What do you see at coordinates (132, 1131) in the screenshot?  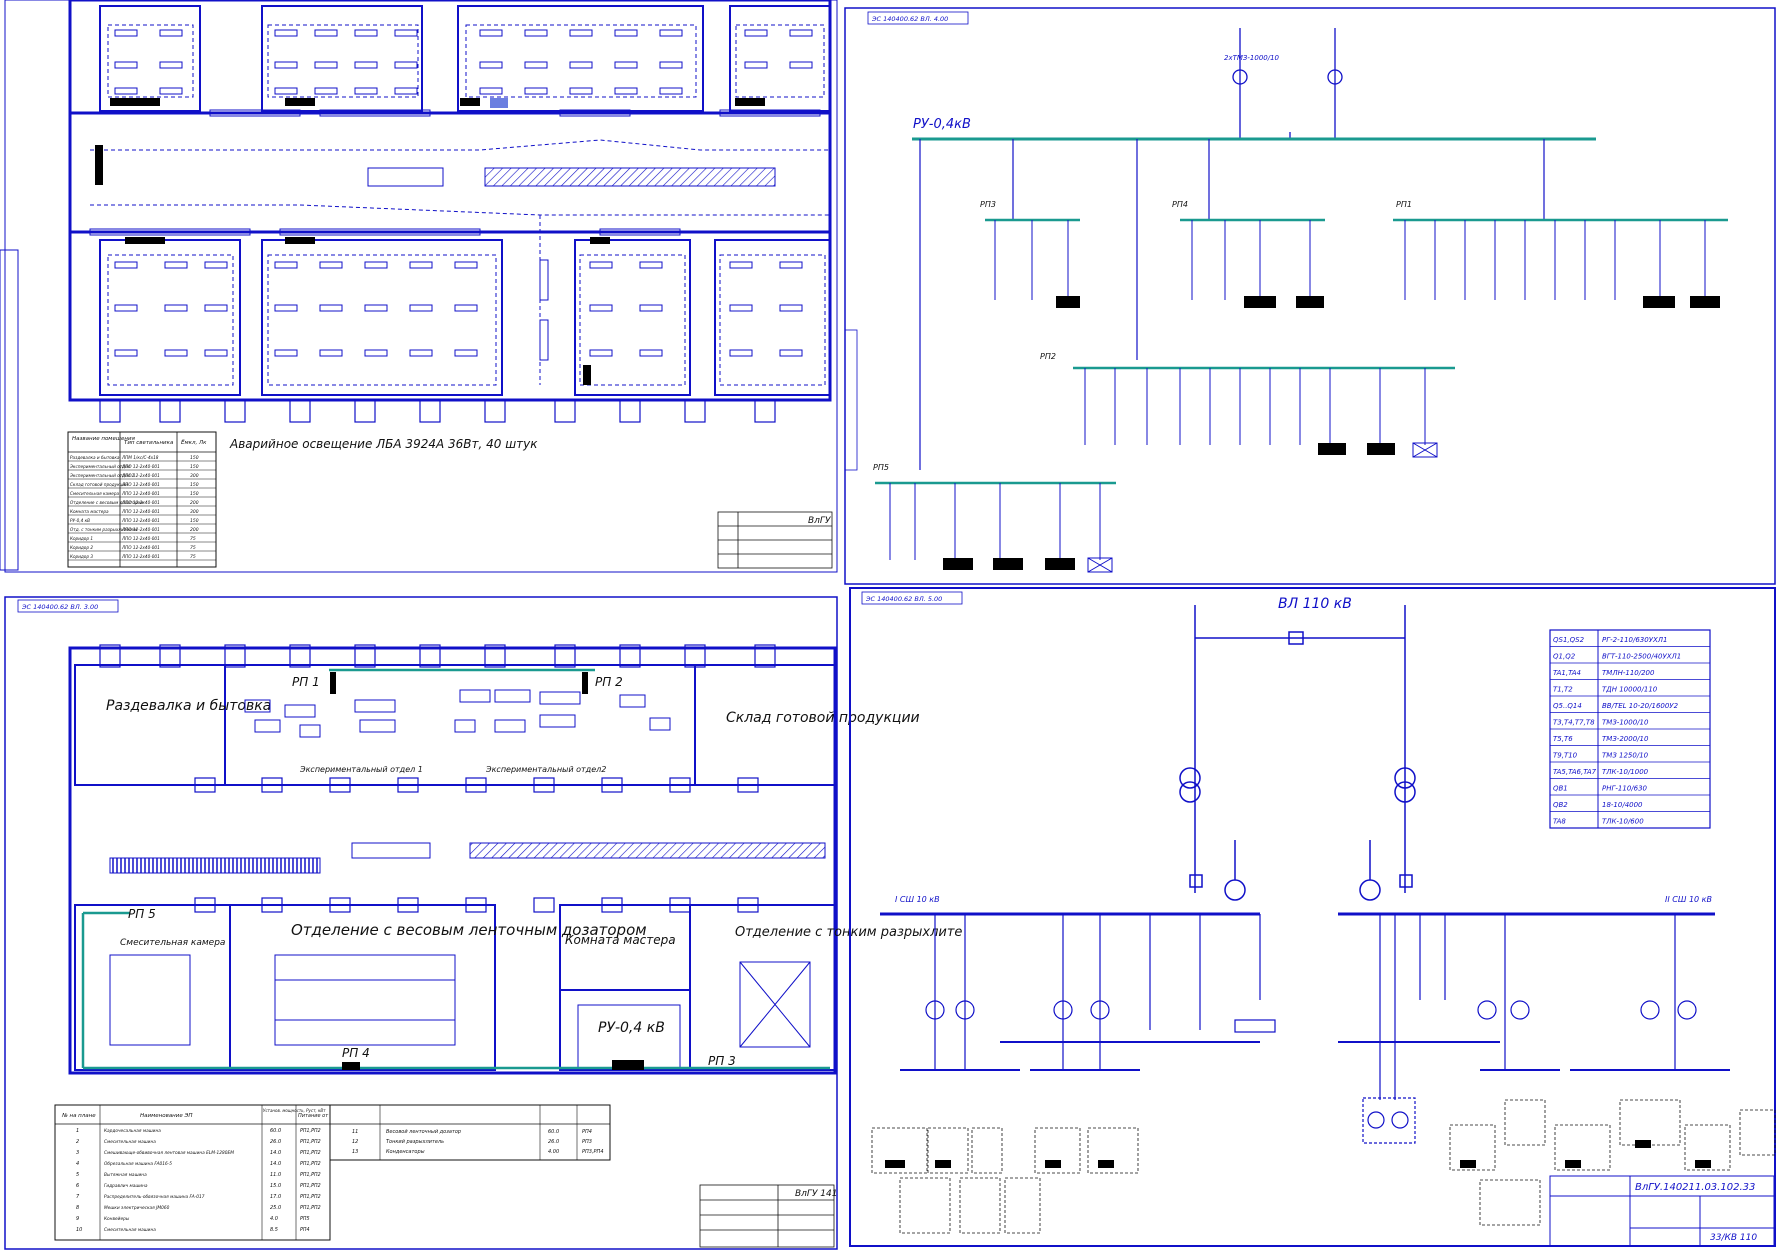 I see `eq-name-cell: Кардочесальная машина` at bounding box center [132, 1131].